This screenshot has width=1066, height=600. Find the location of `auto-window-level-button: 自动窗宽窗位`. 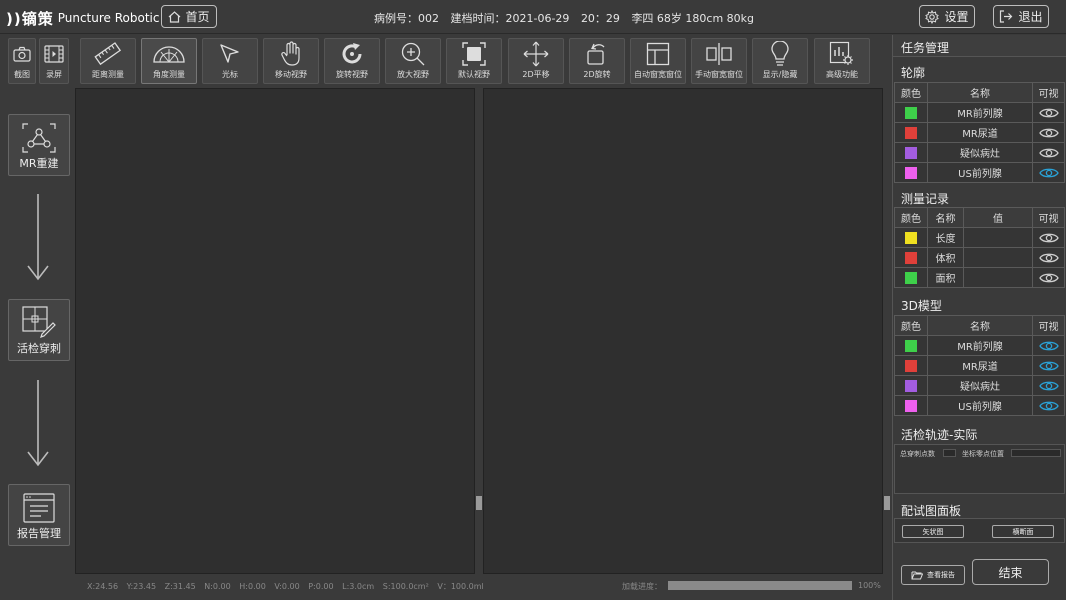

auto-window-level-button: 自动窗宽窗位 is located at coordinates (658, 61).